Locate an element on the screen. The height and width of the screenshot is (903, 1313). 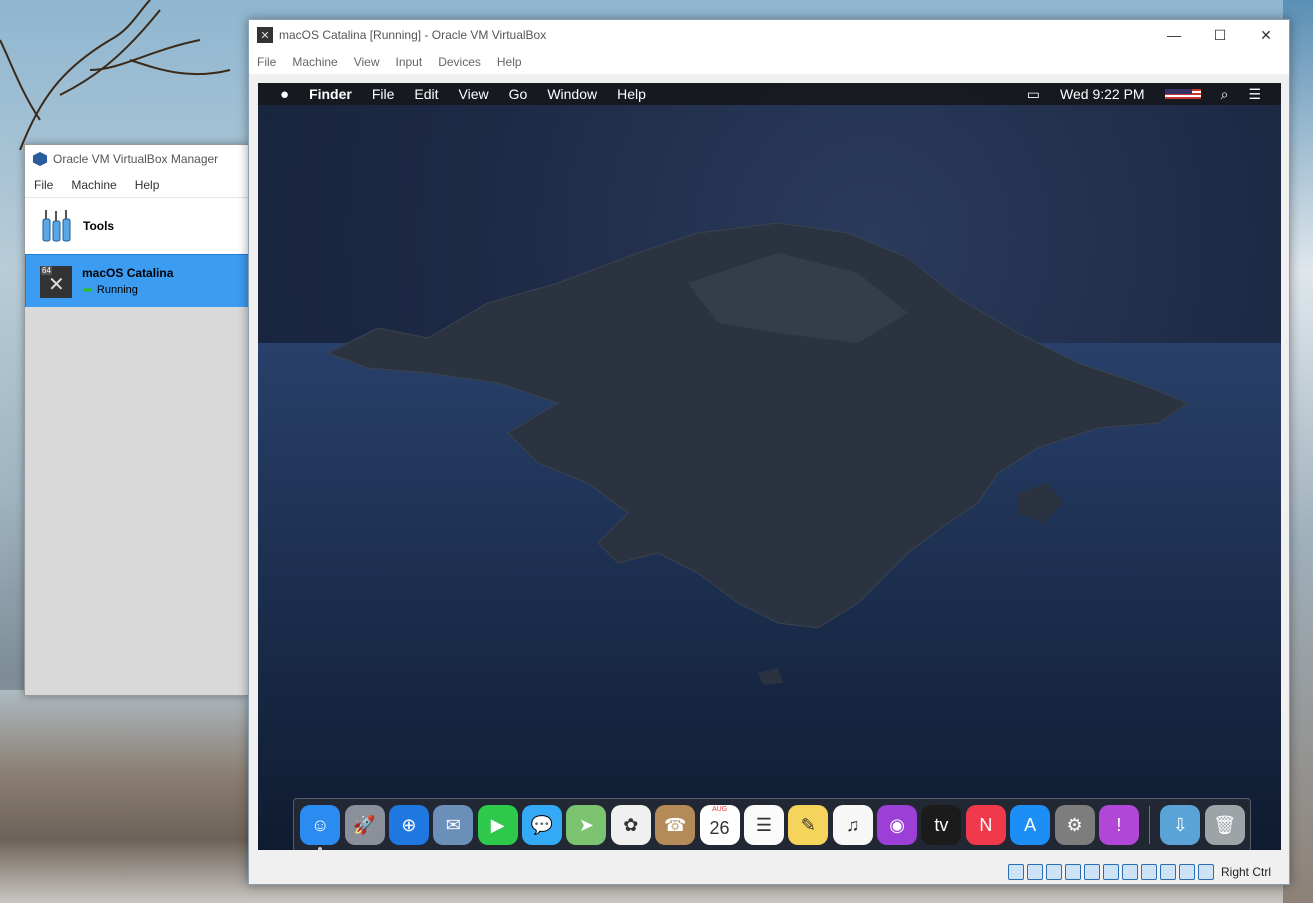
hard-disk-status-icon is located at coordinates (1015, 872).